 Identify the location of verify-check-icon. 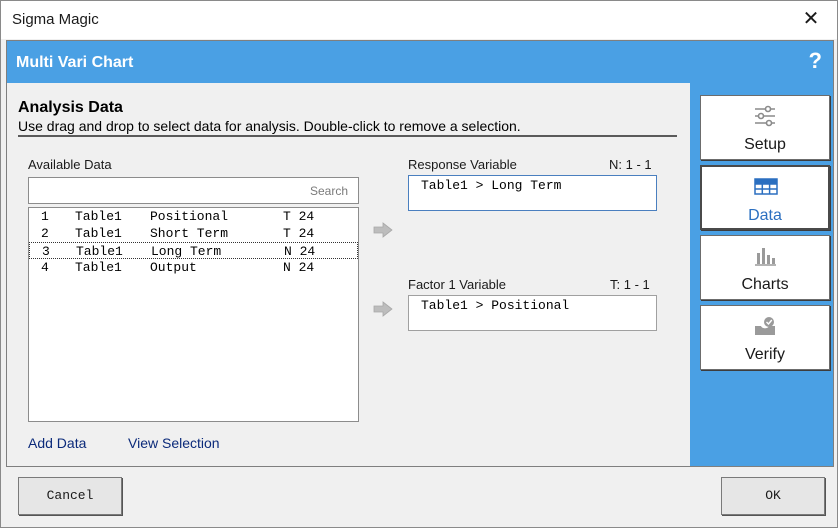
(765, 326).